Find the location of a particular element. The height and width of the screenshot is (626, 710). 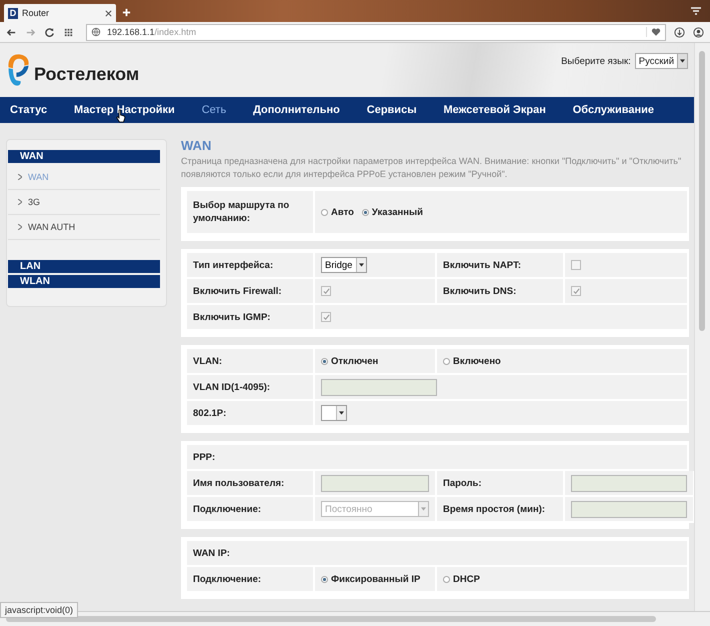

menu-tab: Статус is located at coordinates (29, 110).